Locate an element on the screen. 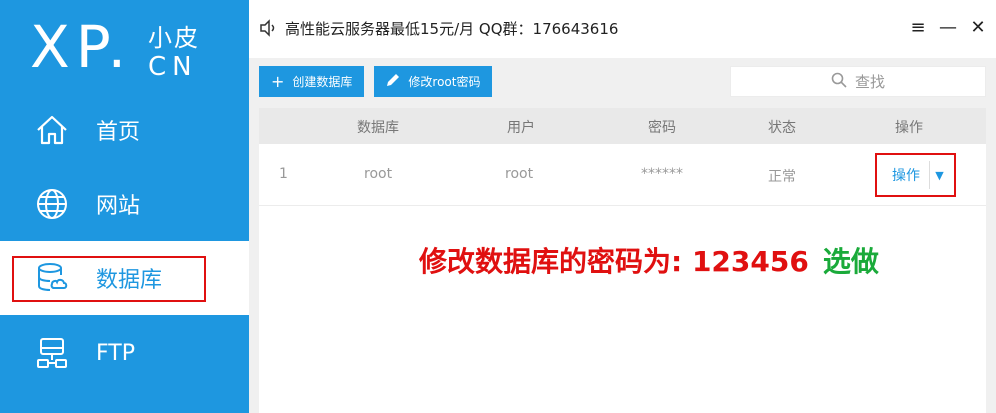  speaker-icon is located at coordinates (269, 29).